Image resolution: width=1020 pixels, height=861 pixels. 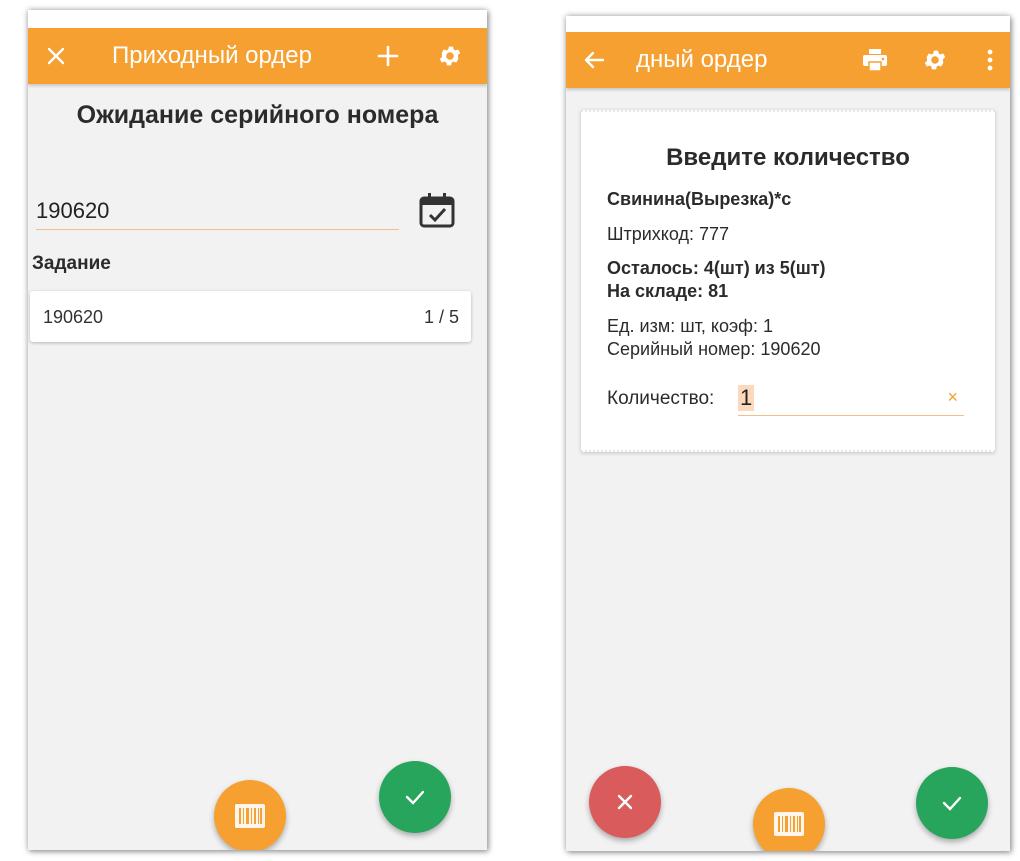 I want to click on quantity-value: 1, so click(x=746, y=398).